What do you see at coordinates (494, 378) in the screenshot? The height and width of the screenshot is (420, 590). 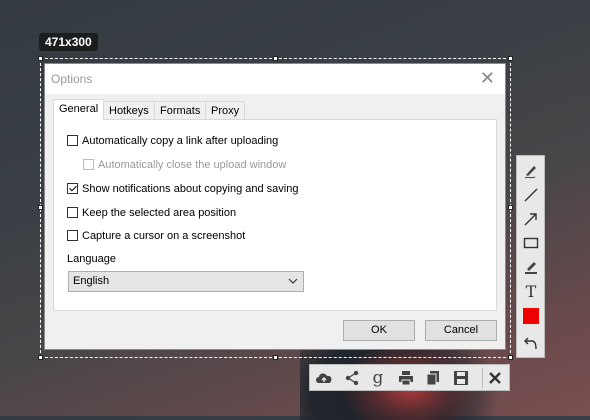 I see `close-icon` at bounding box center [494, 378].